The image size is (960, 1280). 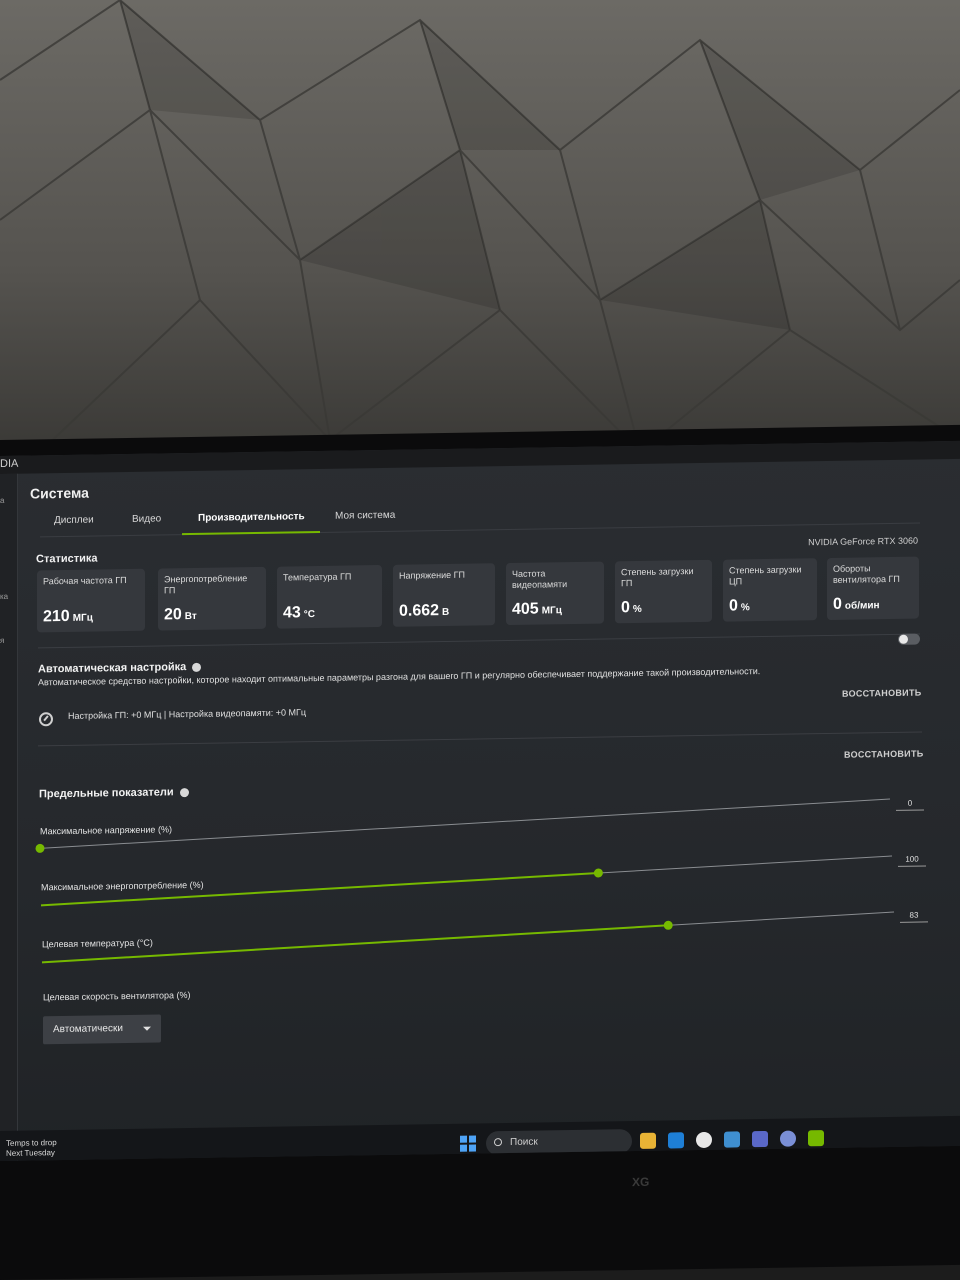 I want to click on search-icon, so click(x=498, y=1142).